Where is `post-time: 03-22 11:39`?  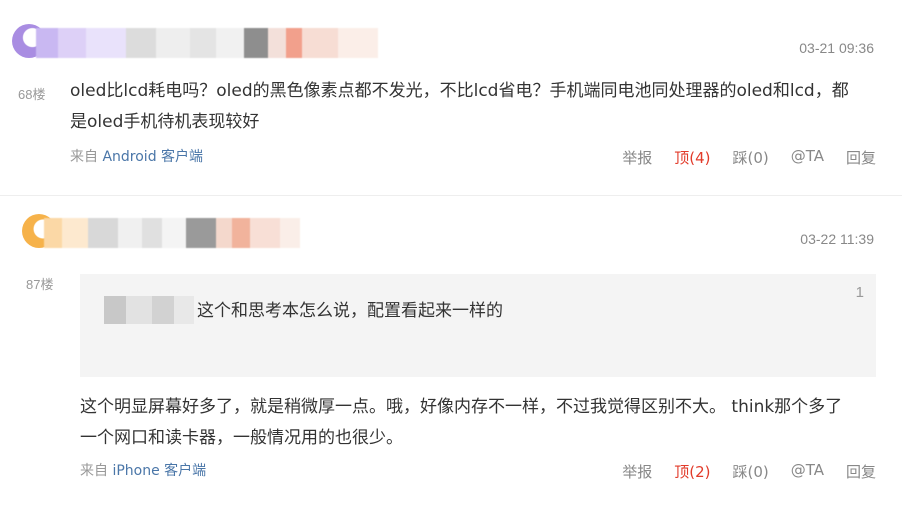
post-time: 03-22 11:39 is located at coordinates (837, 239).